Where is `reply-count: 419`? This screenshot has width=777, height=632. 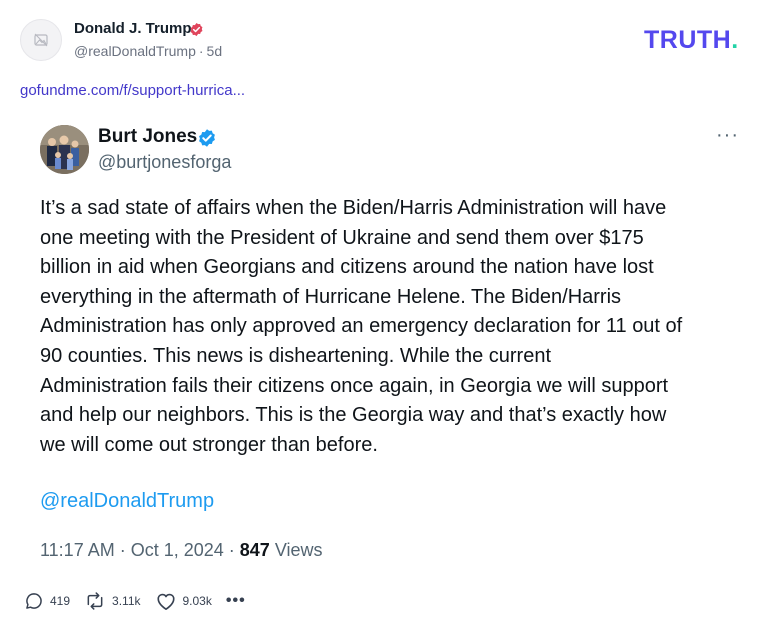
reply-count: 419 is located at coordinates (60, 601).